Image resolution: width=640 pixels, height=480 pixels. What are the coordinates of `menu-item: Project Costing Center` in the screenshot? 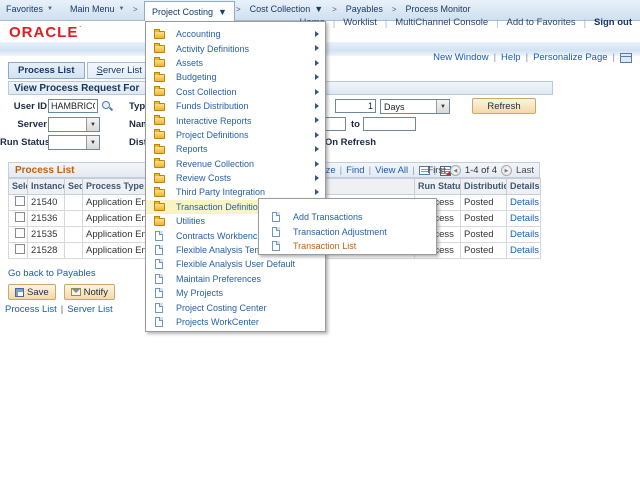 It's located at (235, 307).